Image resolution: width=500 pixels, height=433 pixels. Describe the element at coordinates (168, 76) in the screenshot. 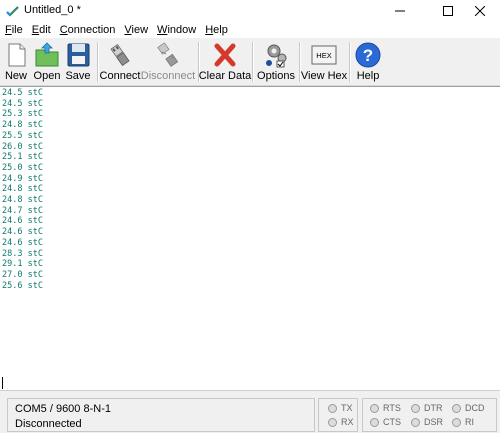

I see `disconnect-label: Disconnect` at that location.